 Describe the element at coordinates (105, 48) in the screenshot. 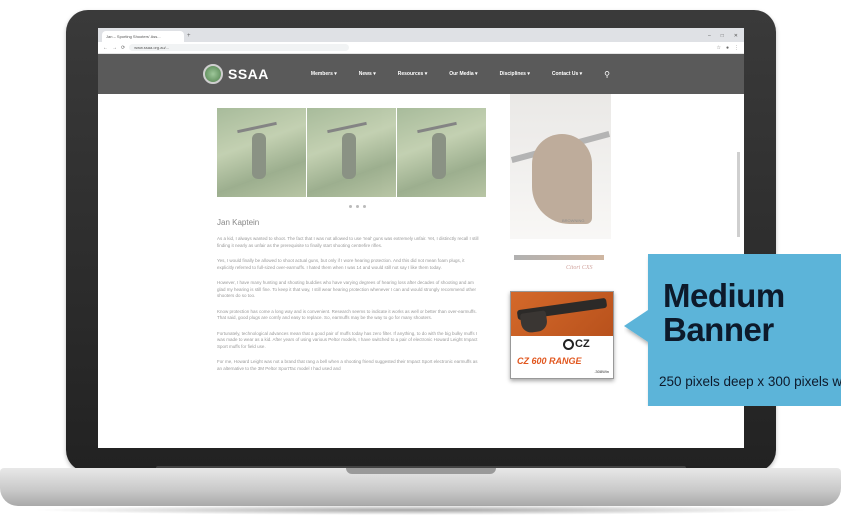

I see `back-icon: ←` at that location.